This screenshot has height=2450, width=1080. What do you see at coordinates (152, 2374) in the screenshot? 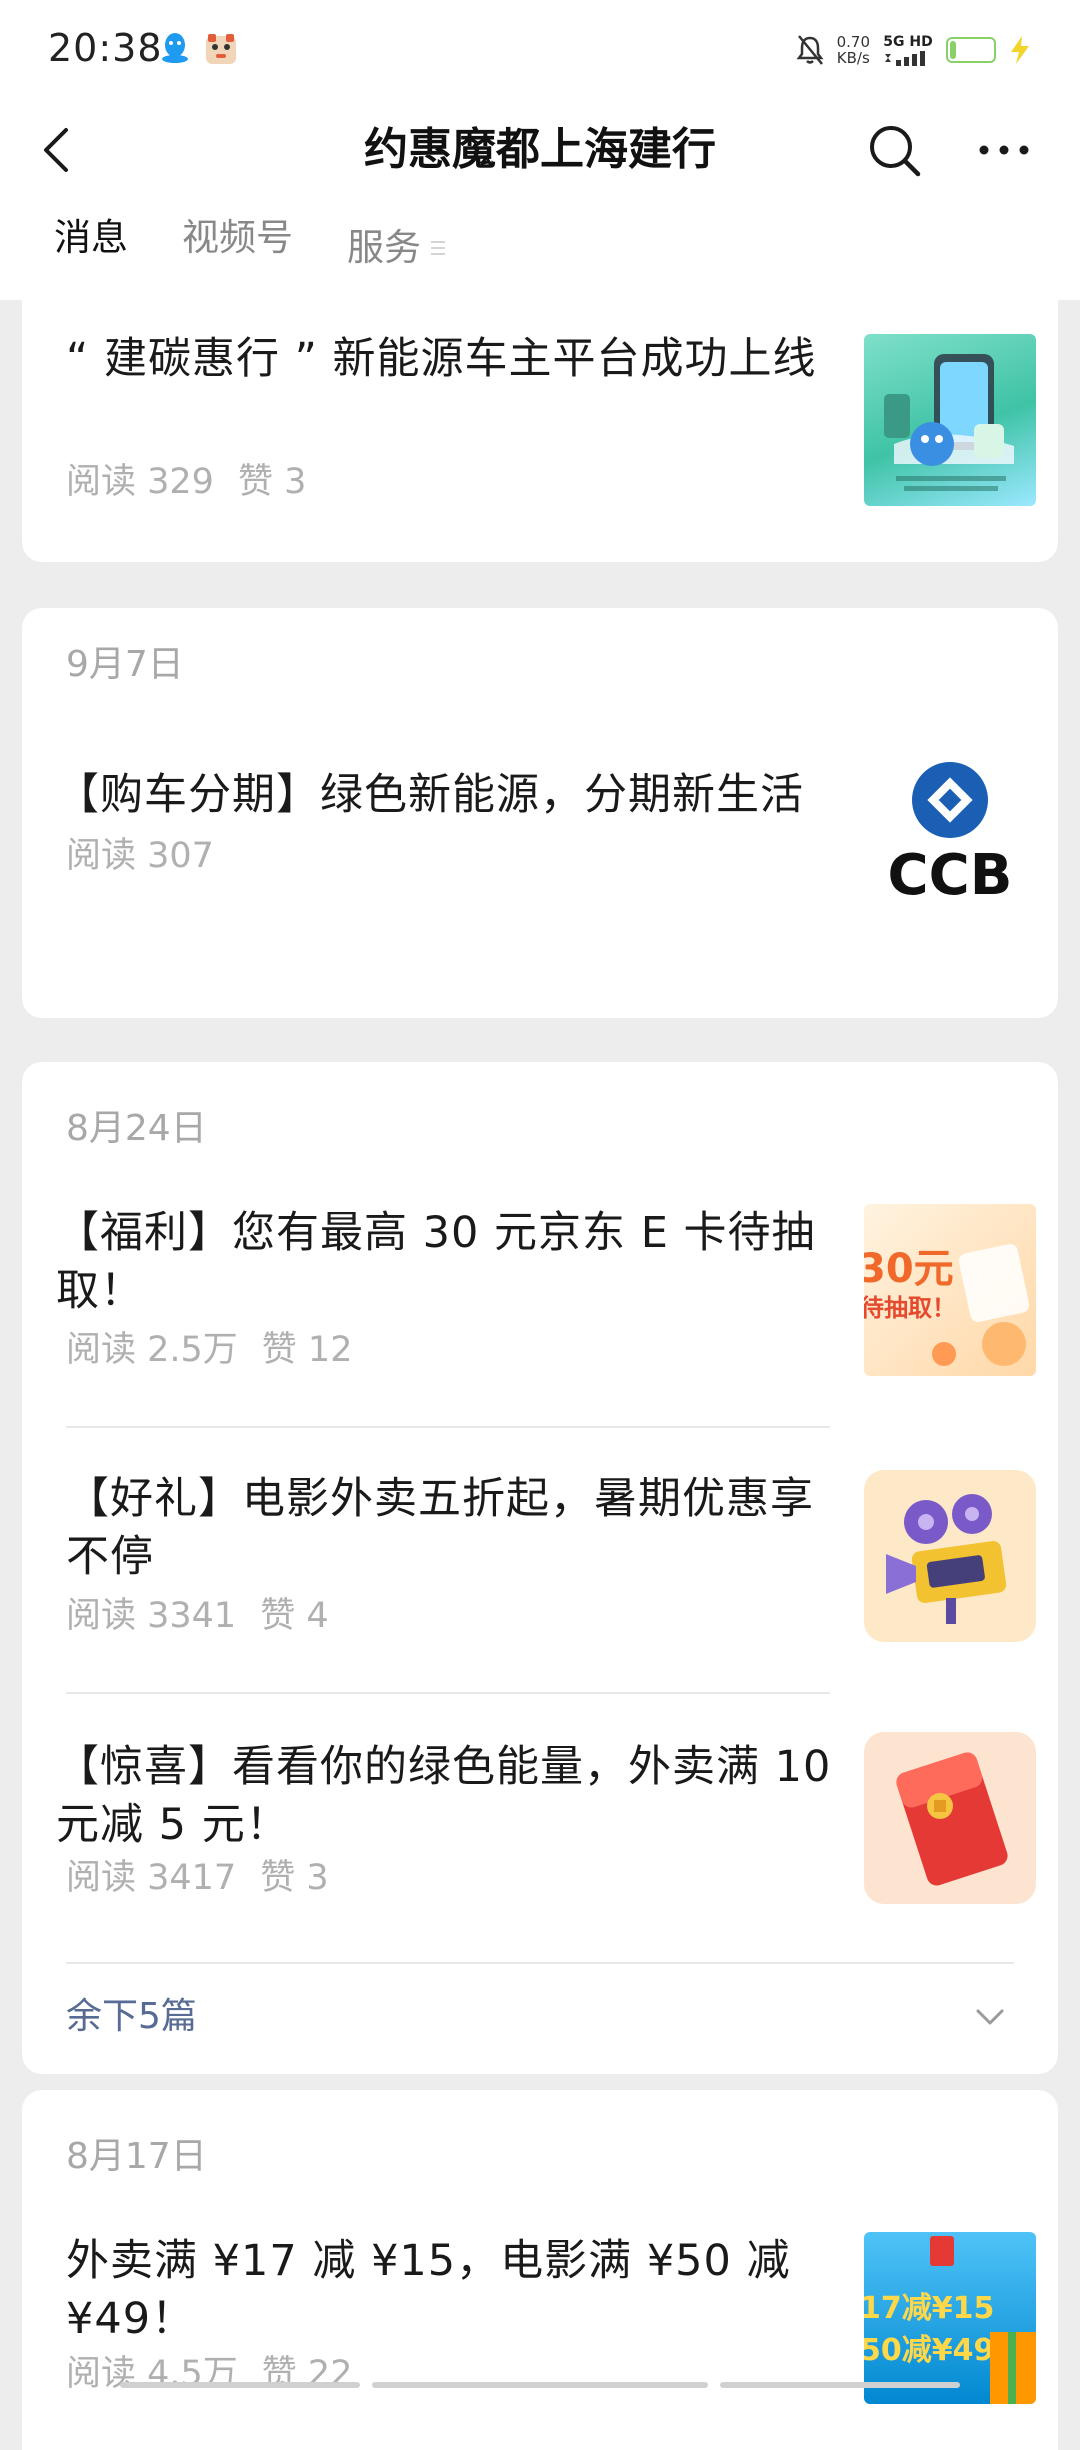
I see `read-count: 阅读 4.5万` at bounding box center [152, 2374].